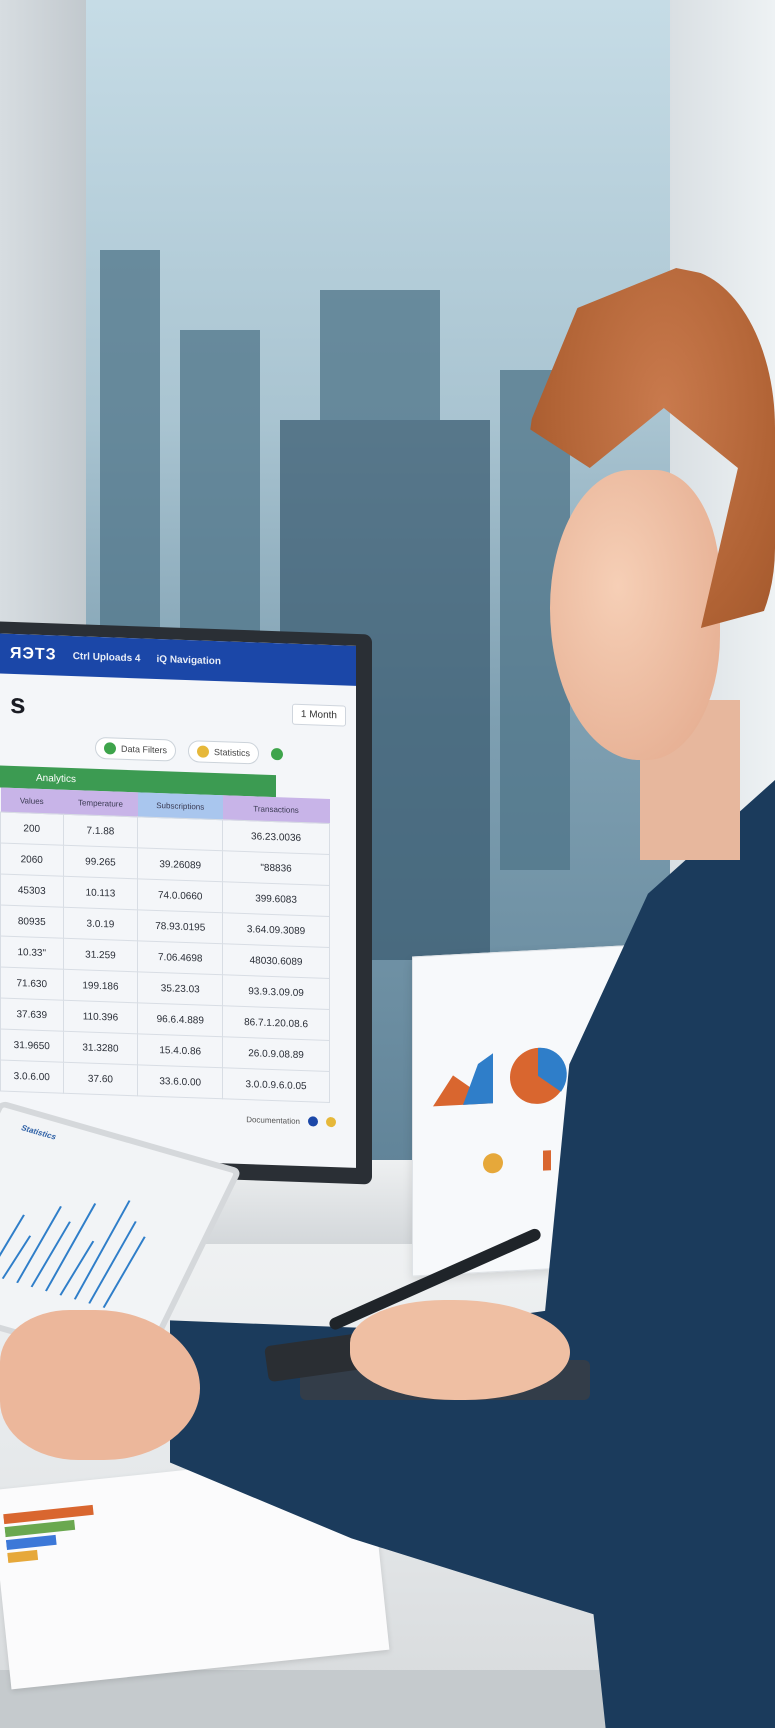  Describe the element at coordinates (144, 749) in the screenshot. I see `chip-label: Data Filters` at that location.